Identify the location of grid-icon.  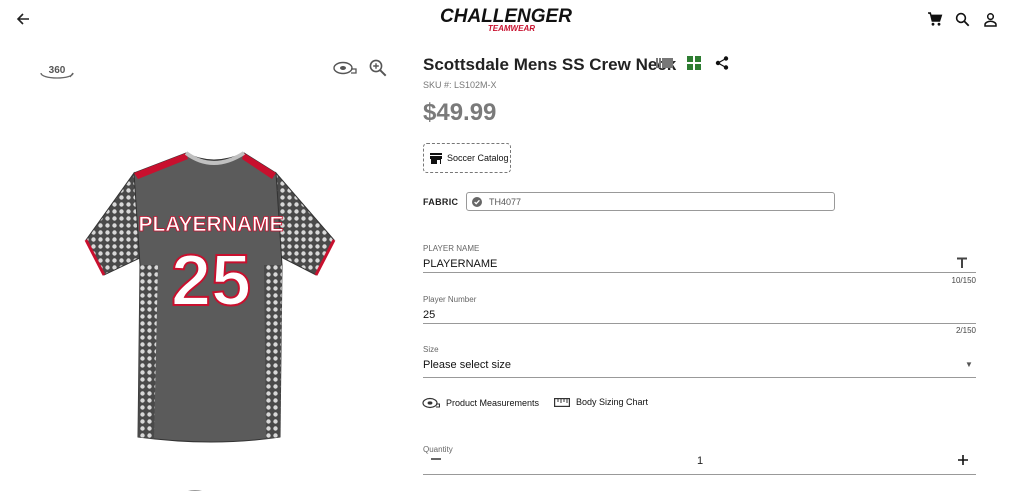
(694, 63).